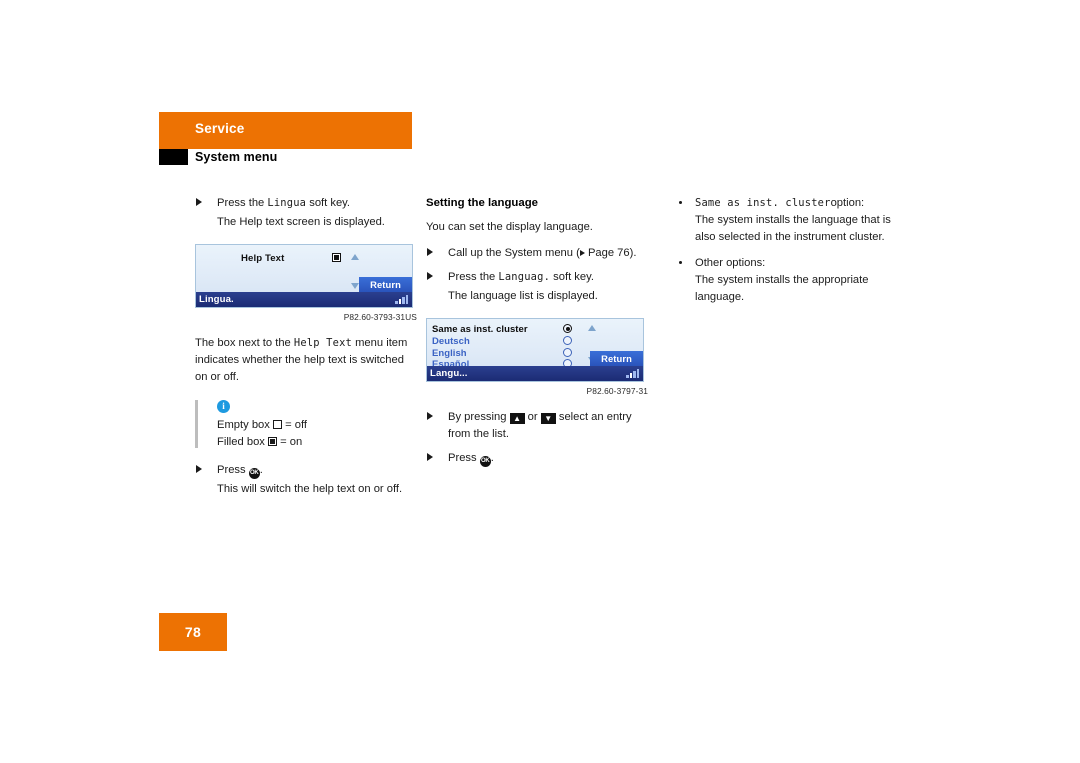 This screenshot has height=763, width=1080. What do you see at coordinates (763, 203) in the screenshot?
I see `option-name-same-as-inst-cluster: Same as inst. cluster` at bounding box center [763, 203].